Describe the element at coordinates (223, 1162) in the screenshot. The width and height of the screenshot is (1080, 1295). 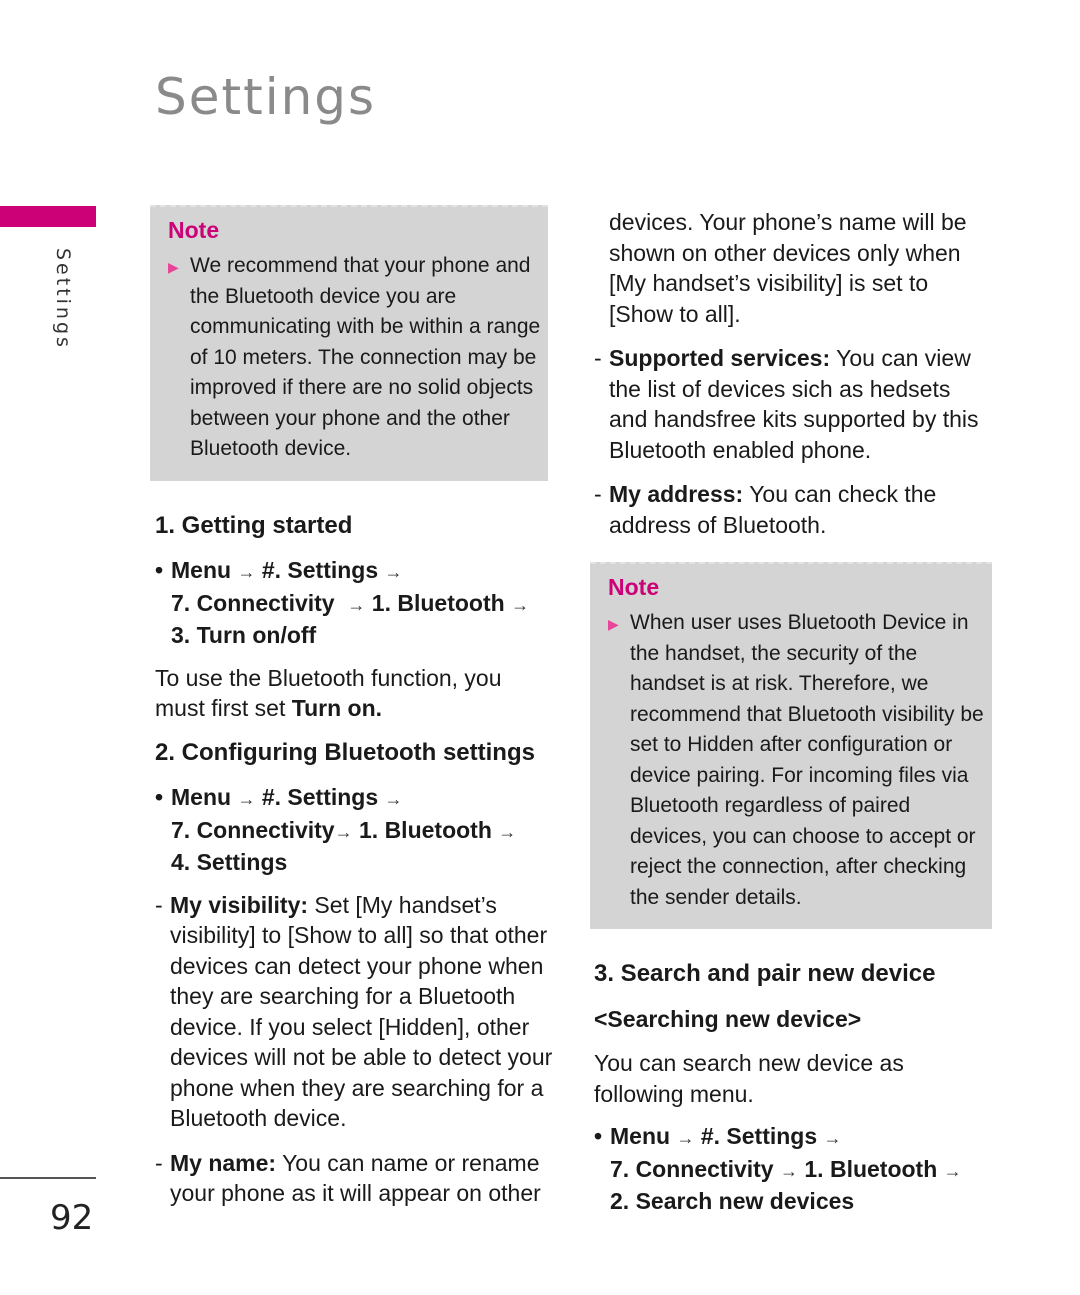
I see `setting-label: My name:` at that location.